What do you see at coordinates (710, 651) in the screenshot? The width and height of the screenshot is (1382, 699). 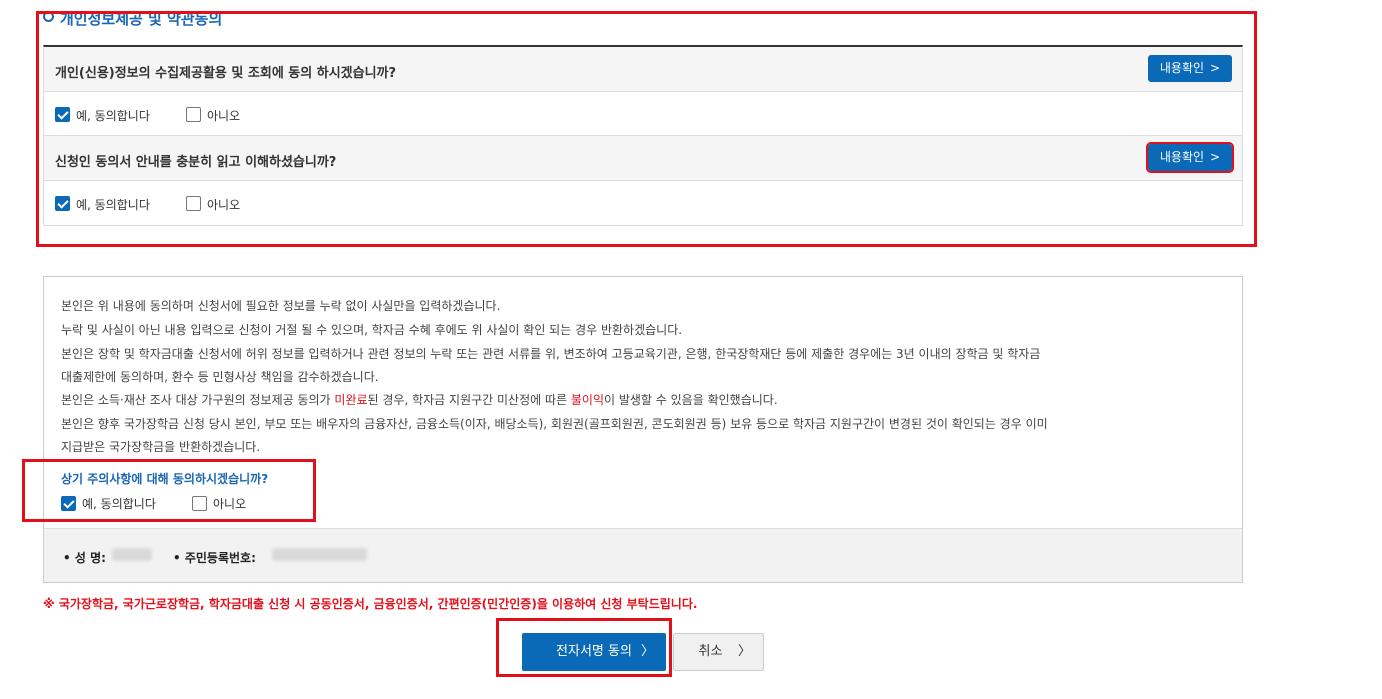 I see `cancel-label: 취소` at bounding box center [710, 651].